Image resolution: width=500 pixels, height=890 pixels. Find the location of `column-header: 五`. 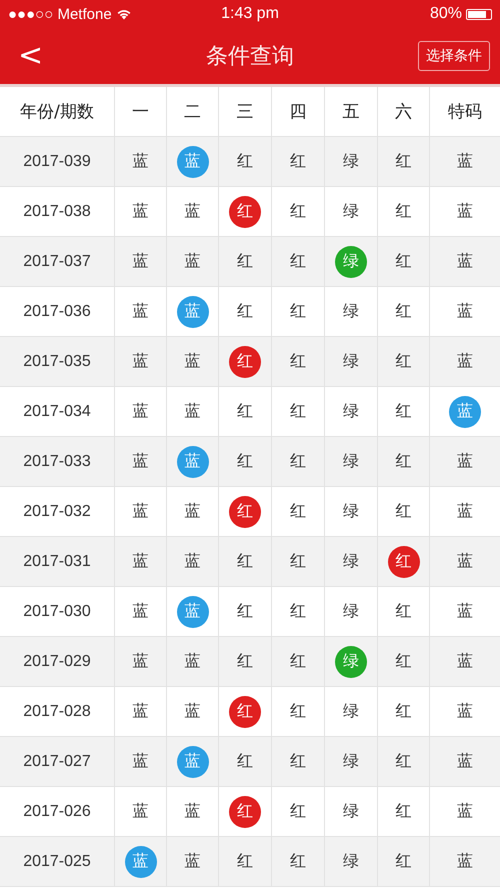

column-header: 五 is located at coordinates (351, 111).